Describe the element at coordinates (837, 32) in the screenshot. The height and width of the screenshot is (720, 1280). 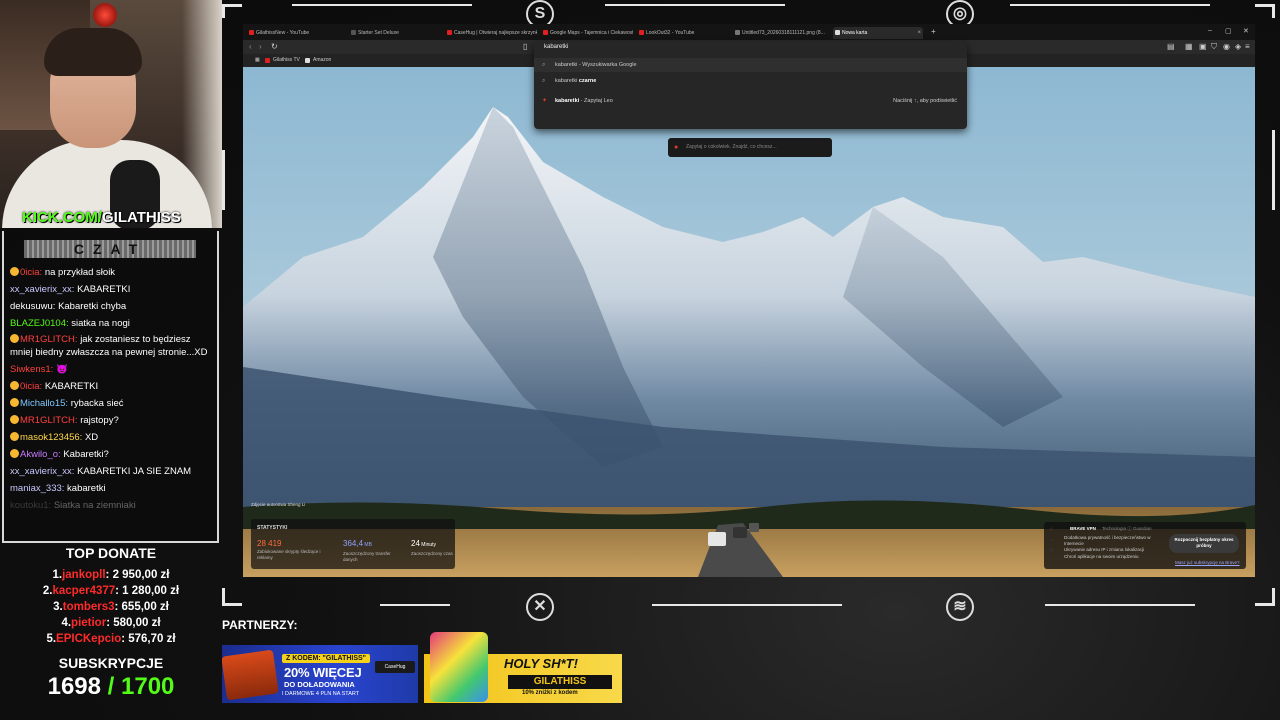
I see `tab-favicon-icon` at that location.